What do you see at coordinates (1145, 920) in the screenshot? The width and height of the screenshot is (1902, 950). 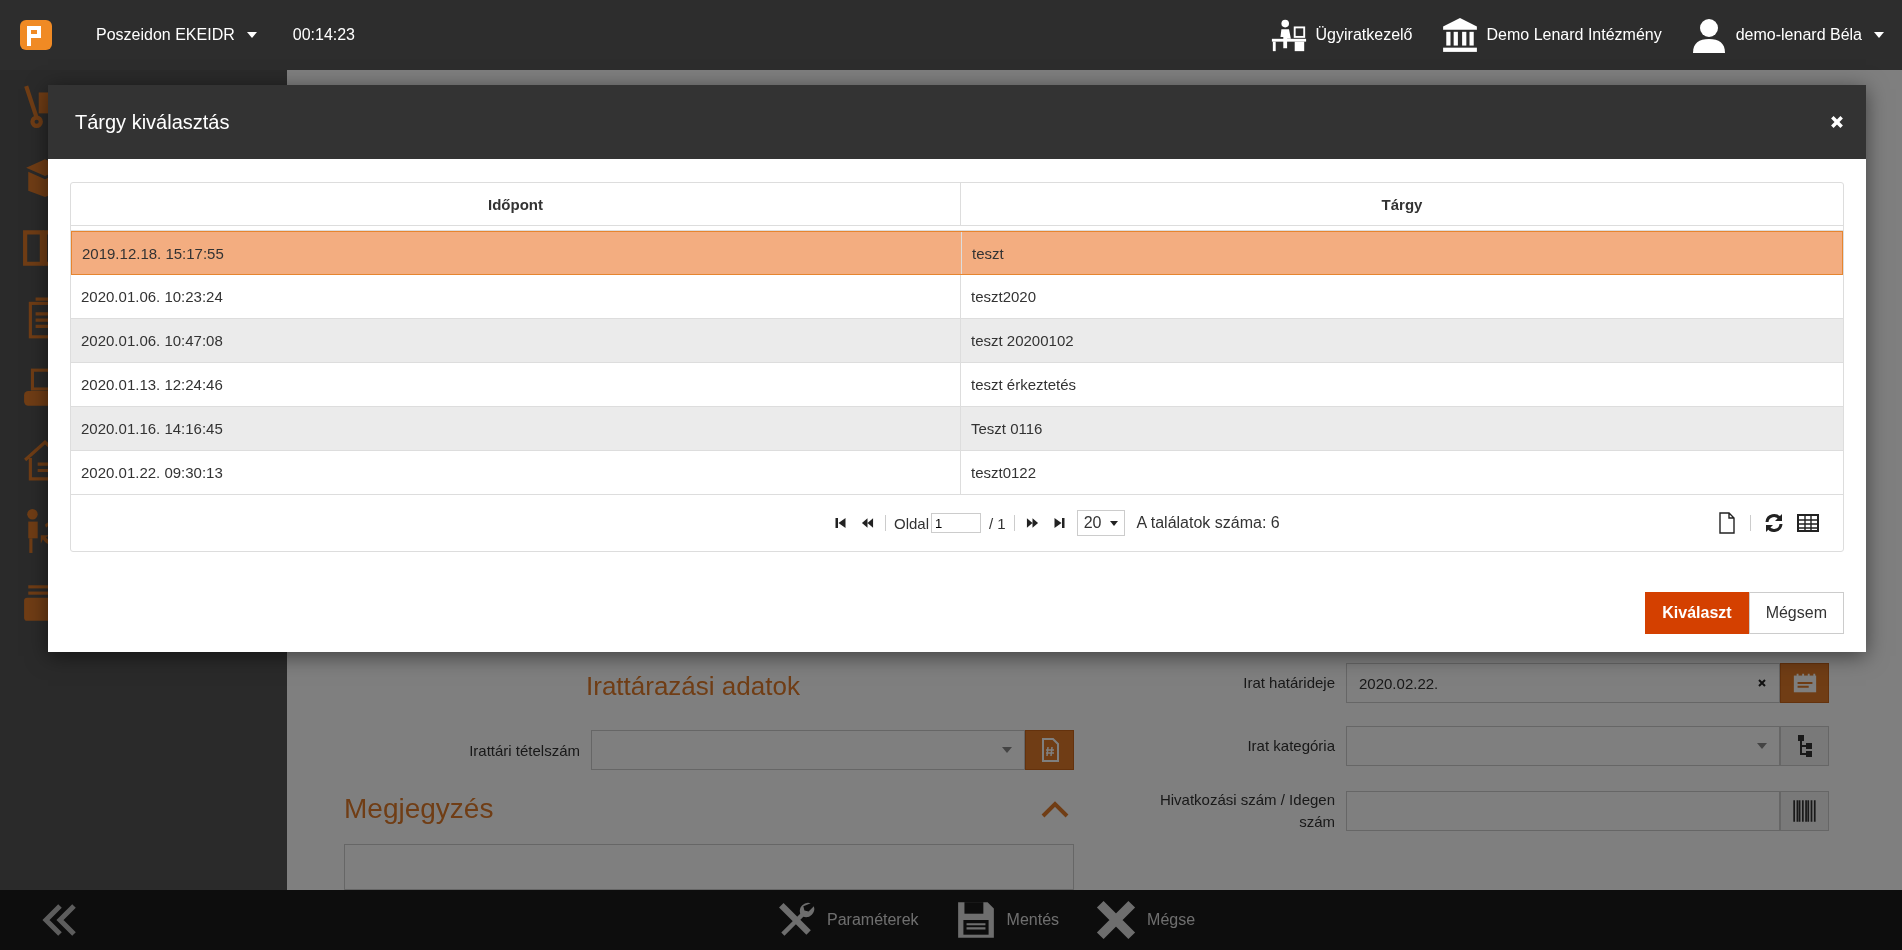 I see `cancel-button: Mégse` at bounding box center [1145, 920].